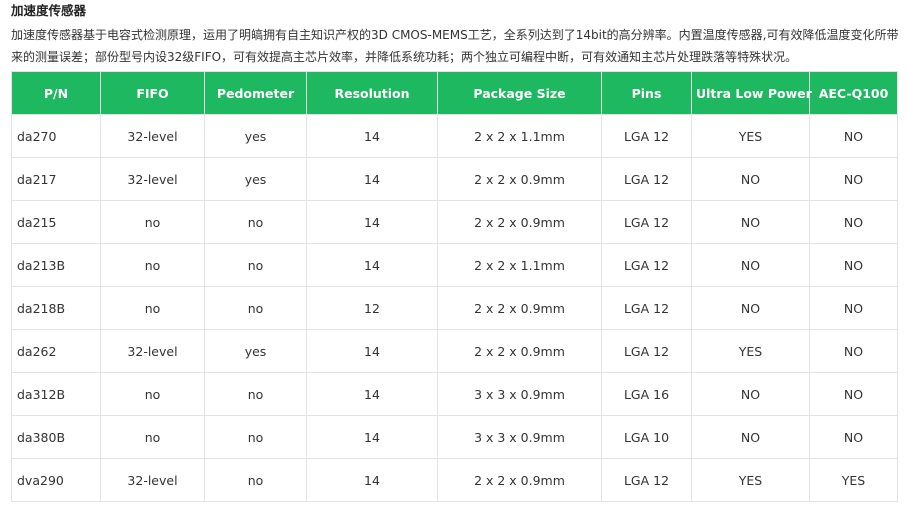 This screenshot has width=908, height=511. Describe the element at coordinates (372, 93) in the screenshot. I see `col-header-resolution: Resolution` at that location.